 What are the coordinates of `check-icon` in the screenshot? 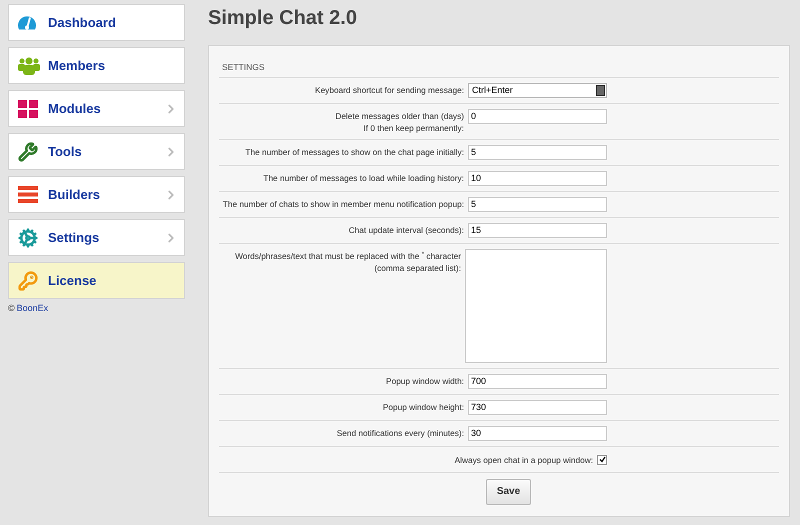 It's located at (602, 460).